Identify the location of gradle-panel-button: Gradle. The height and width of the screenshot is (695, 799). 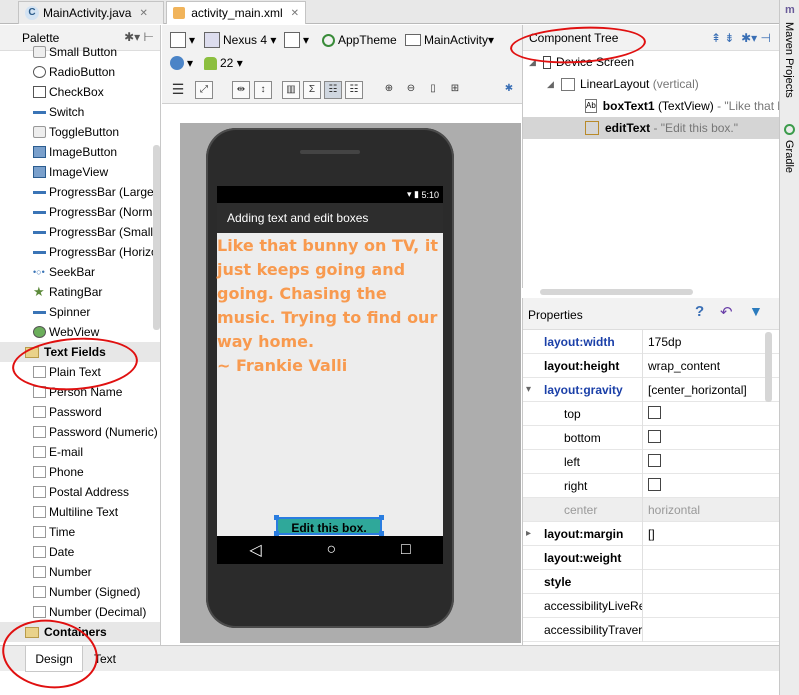
(789, 156).